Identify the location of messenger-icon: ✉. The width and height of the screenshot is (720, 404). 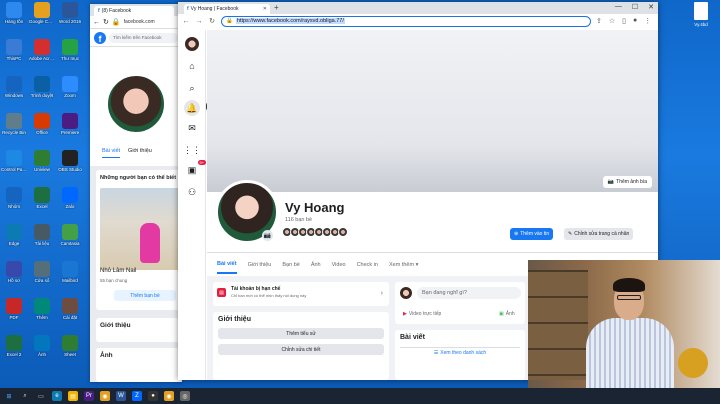
(192, 128).